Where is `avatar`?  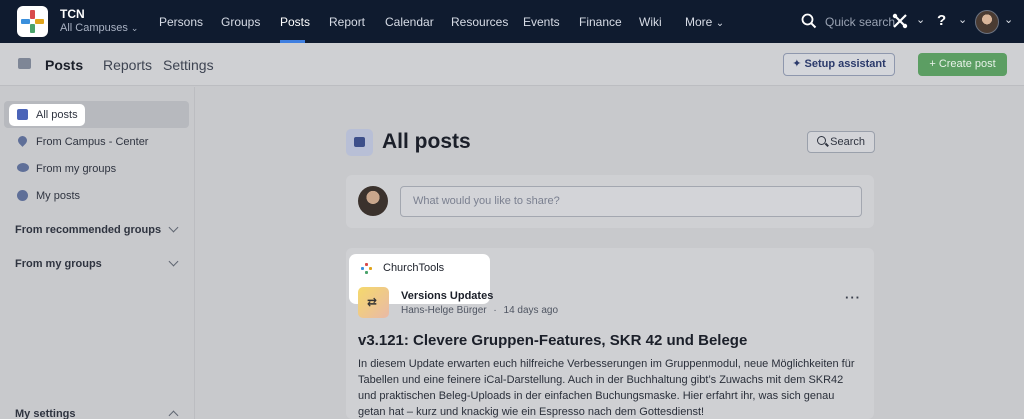
avatar is located at coordinates (373, 201).